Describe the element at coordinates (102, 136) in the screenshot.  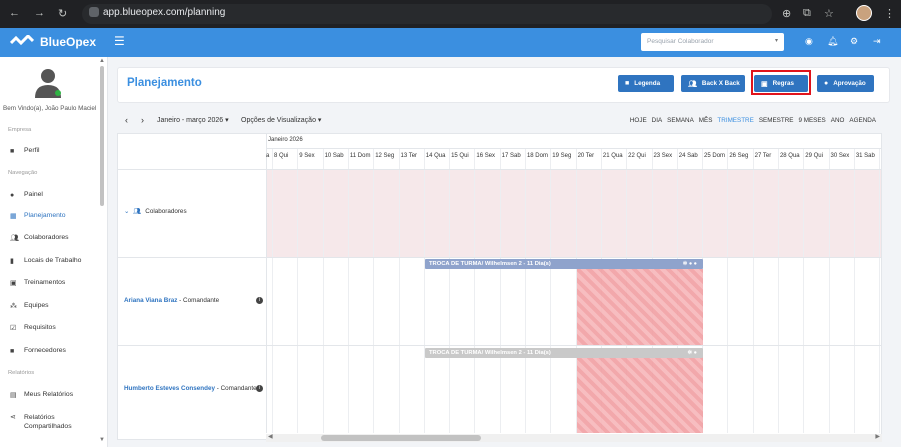
I see `sidebar-scrollbar` at that location.